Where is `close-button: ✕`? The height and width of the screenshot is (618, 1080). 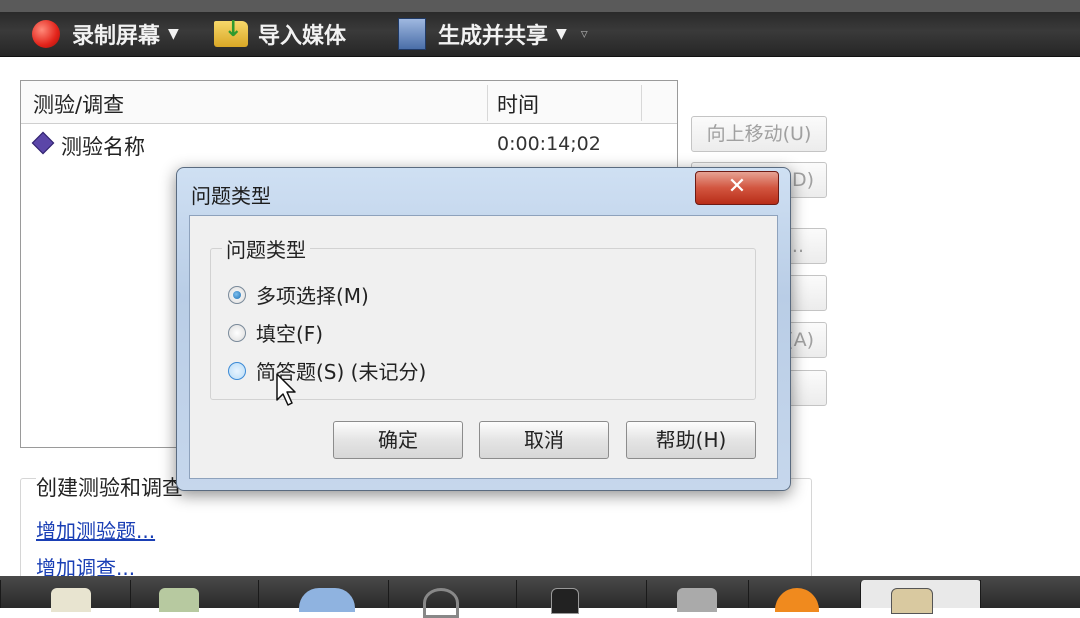
close-button: ✕ is located at coordinates (737, 188).